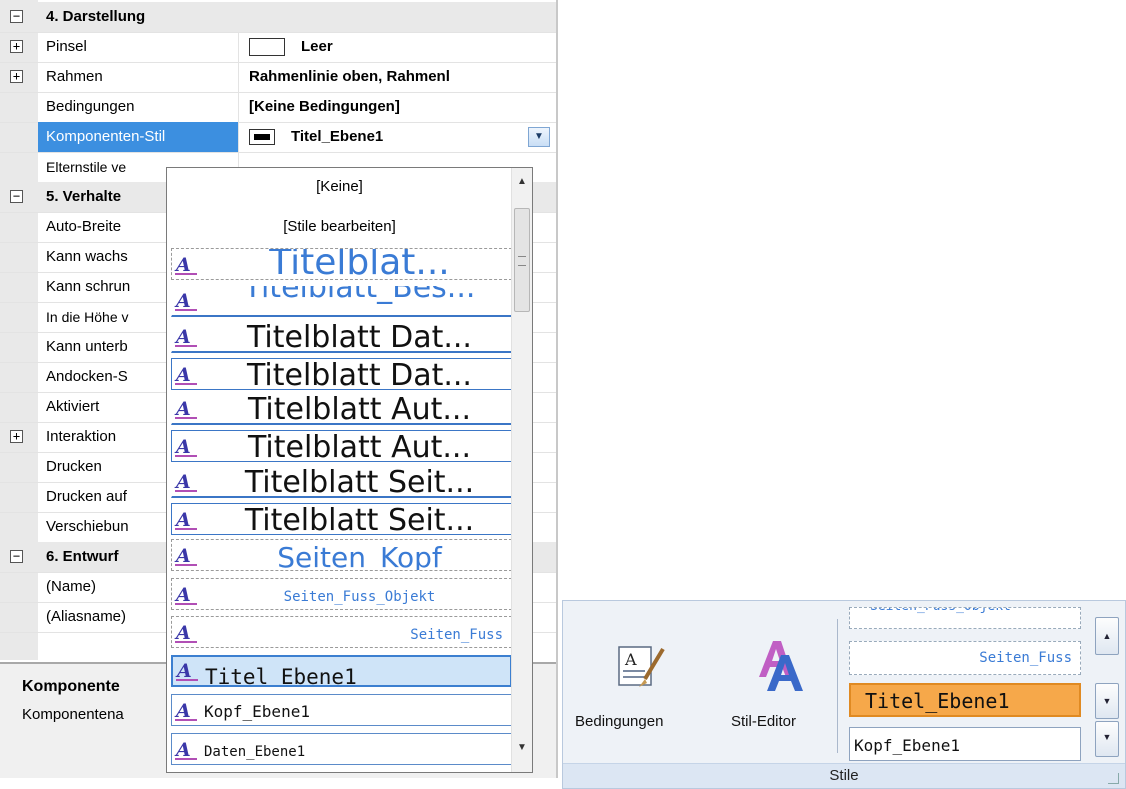 Image resolution: width=1126 pixels, height=789 pixels. I want to click on property-row: Bedingungen [Keine Bedingungen], so click(278, 107).